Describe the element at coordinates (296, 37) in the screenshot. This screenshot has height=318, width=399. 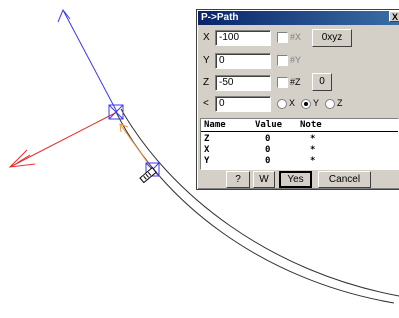
I see `hash-x-label: #X` at that location.